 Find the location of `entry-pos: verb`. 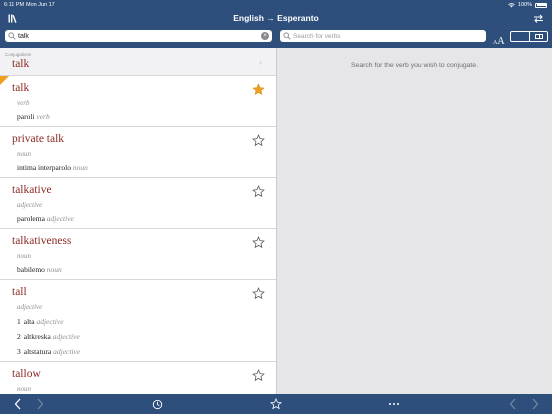

entry-pos: verb is located at coordinates (23, 103).